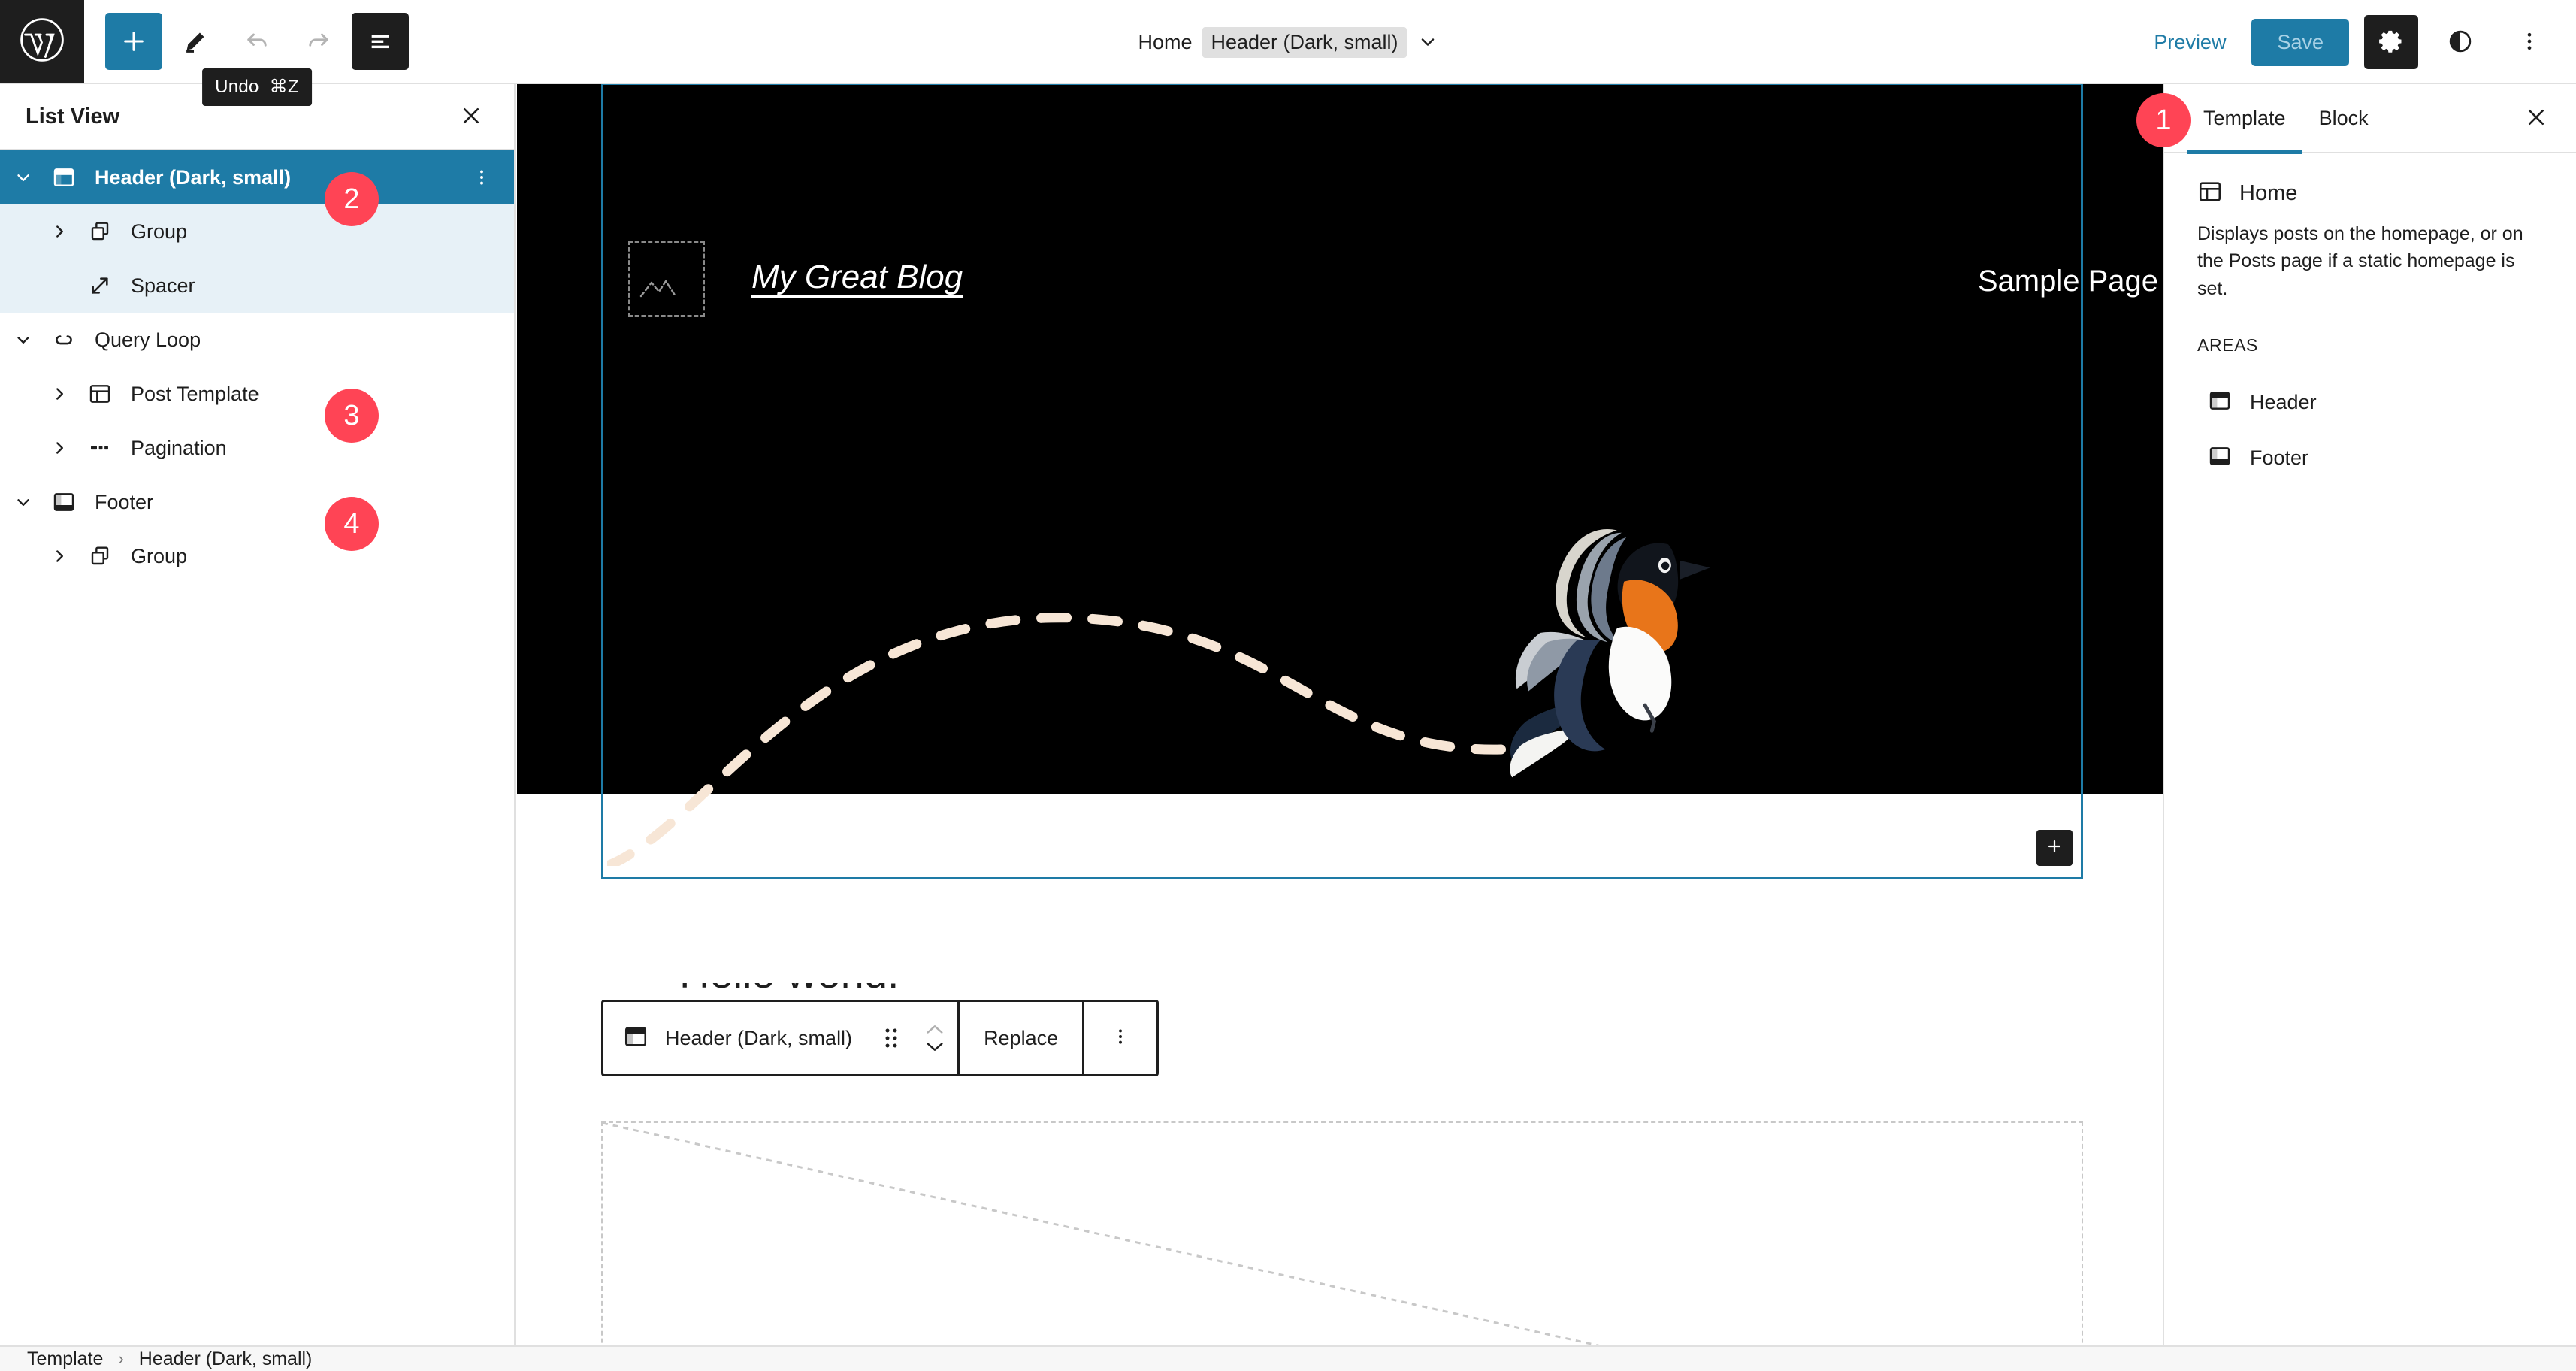 This screenshot has width=2576, height=1371. What do you see at coordinates (195, 393) in the screenshot?
I see `list-view-row-label: Post Template` at bounding box center [195, 393].